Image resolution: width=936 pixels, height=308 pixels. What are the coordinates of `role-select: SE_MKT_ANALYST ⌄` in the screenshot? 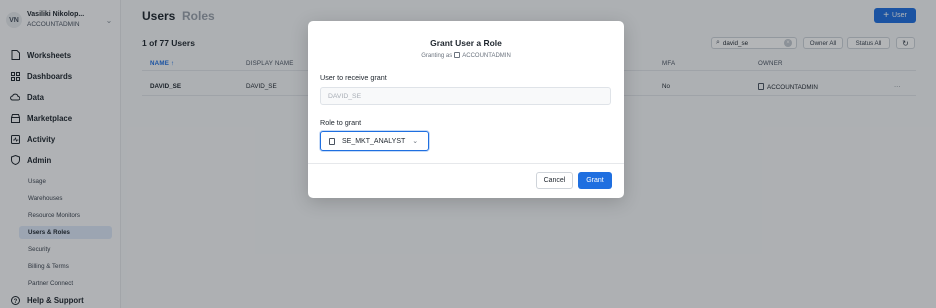 It's located at (374, 141).